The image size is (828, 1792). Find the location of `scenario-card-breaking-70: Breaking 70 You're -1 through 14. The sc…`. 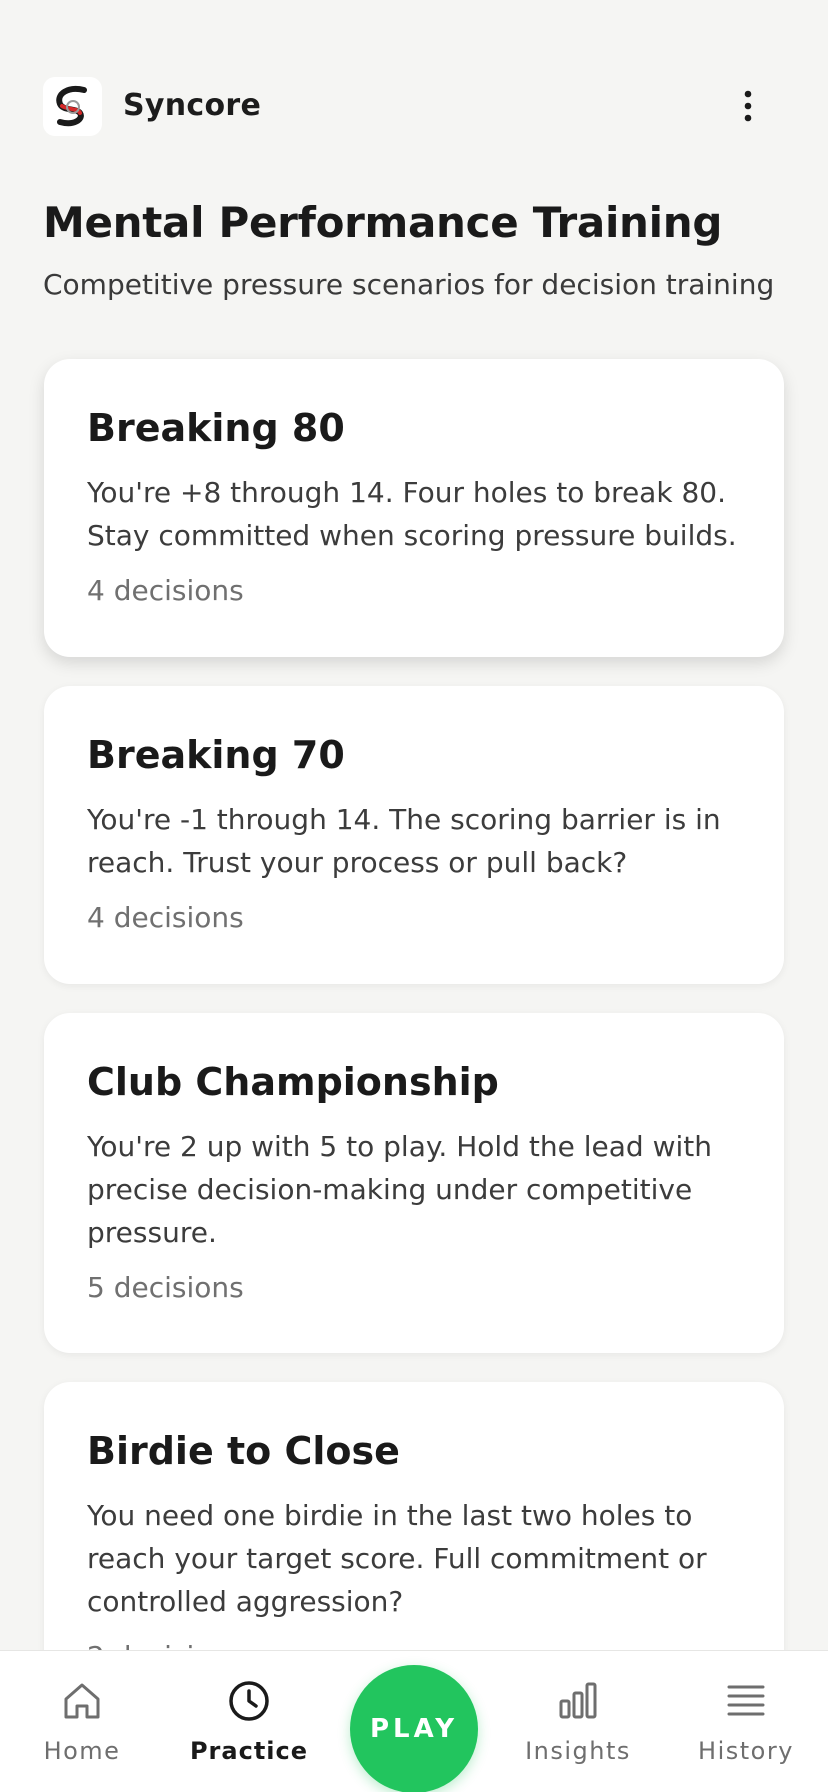

scenario-card-breaking-70: Breaking 70 You're -1 through 14. The sc… is located at coordinates (414, 835).